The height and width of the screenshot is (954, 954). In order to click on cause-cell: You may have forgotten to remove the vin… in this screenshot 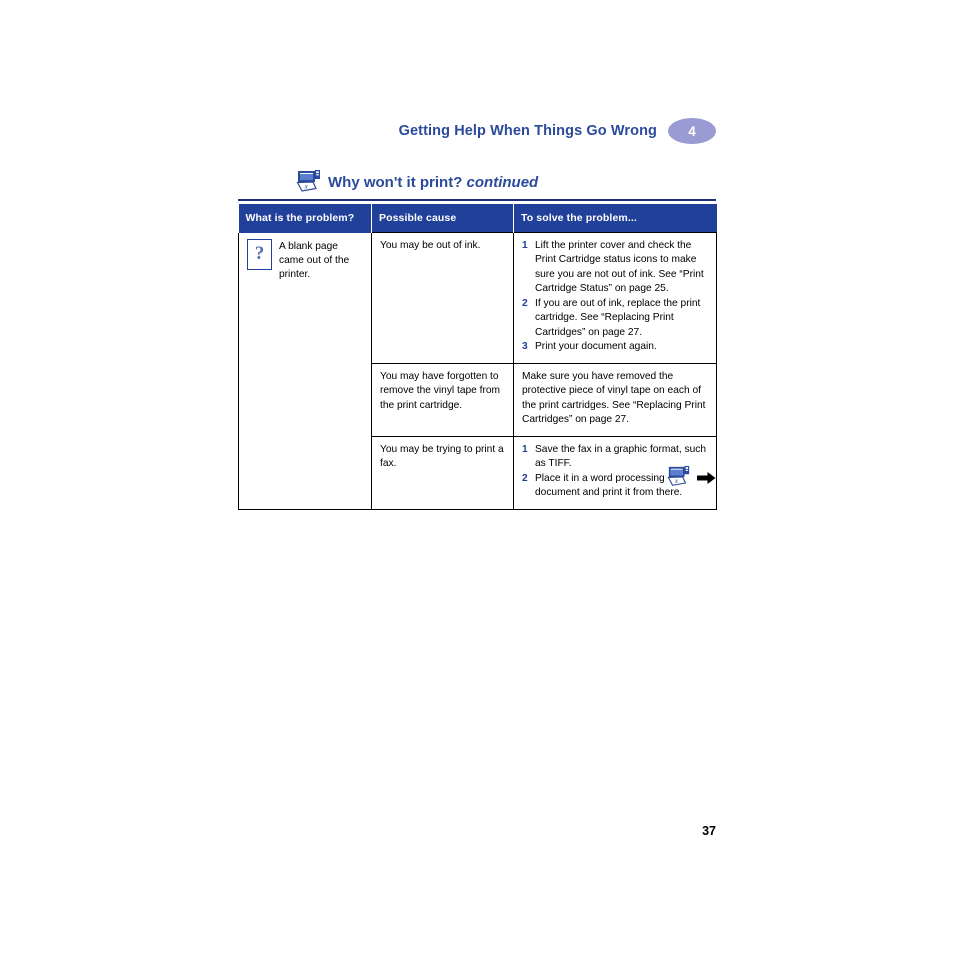, I will do `click(442, 399)`.